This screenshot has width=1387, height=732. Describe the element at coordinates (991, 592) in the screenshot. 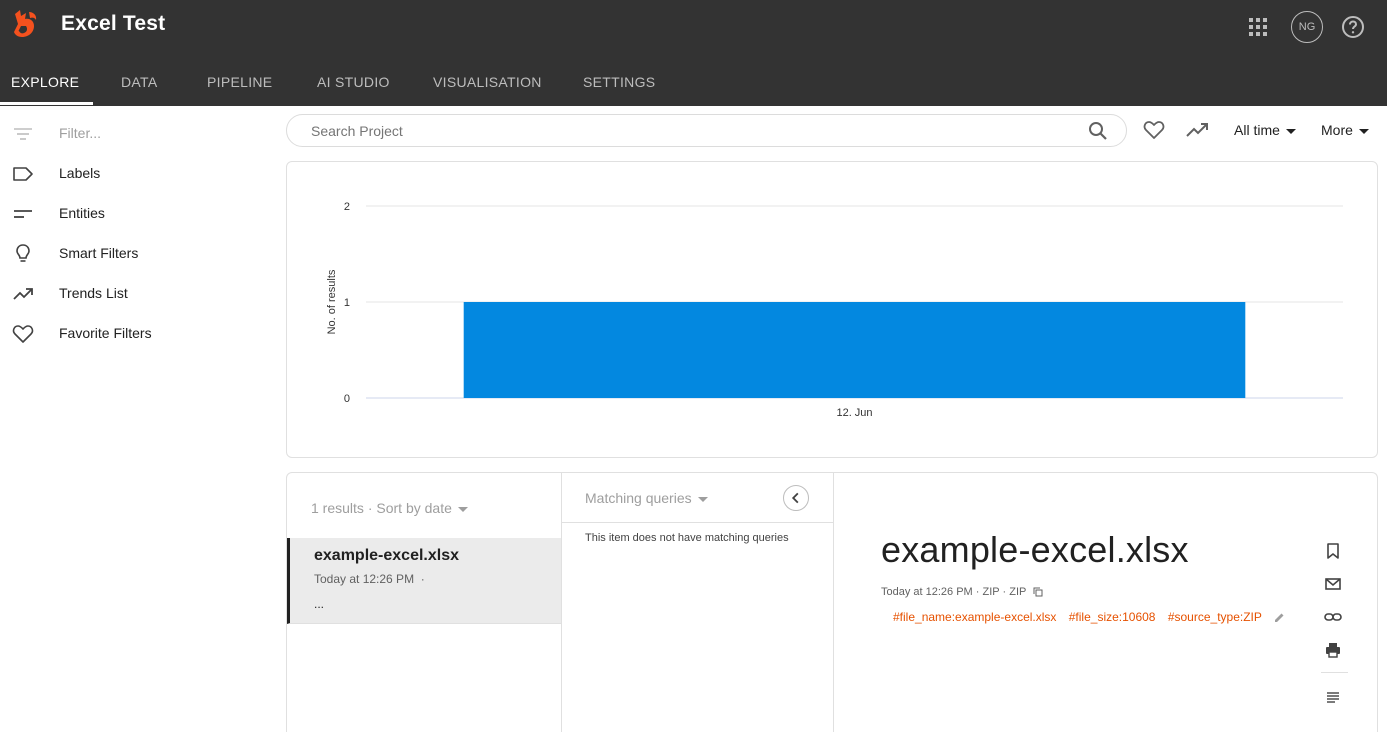

I see `document-type: ZIP` at that location.